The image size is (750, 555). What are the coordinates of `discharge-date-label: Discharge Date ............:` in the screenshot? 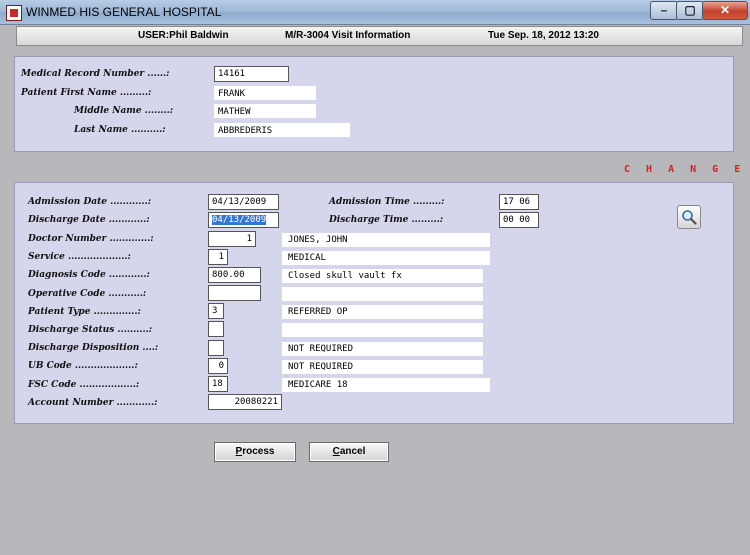 It's located at (89, 220).